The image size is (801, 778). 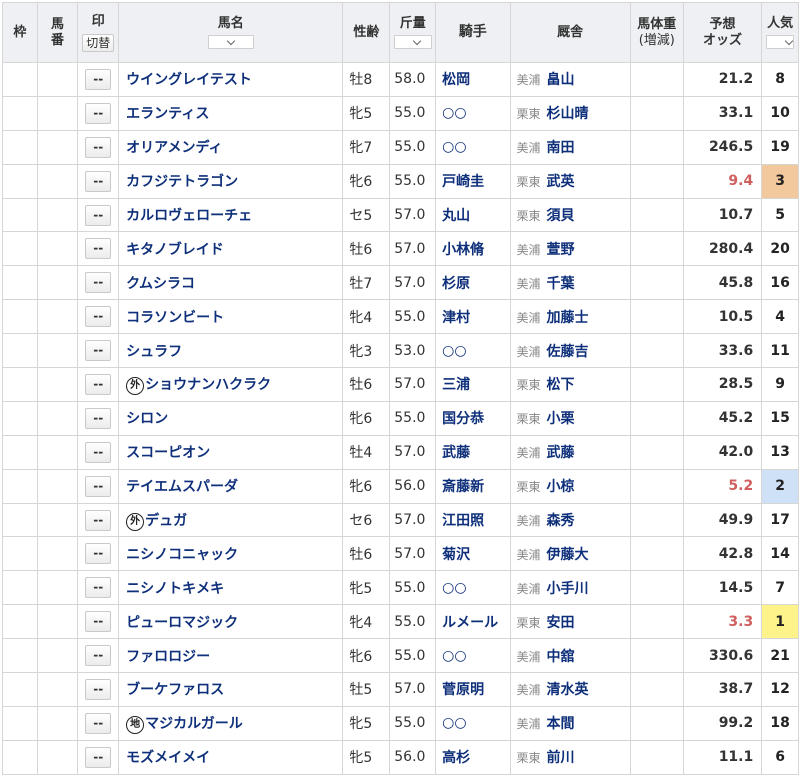 What do you see at coordinates (561, 487) in the screenshot?
I see `trainer-link: 小椋` at bounding box center [561, 487].